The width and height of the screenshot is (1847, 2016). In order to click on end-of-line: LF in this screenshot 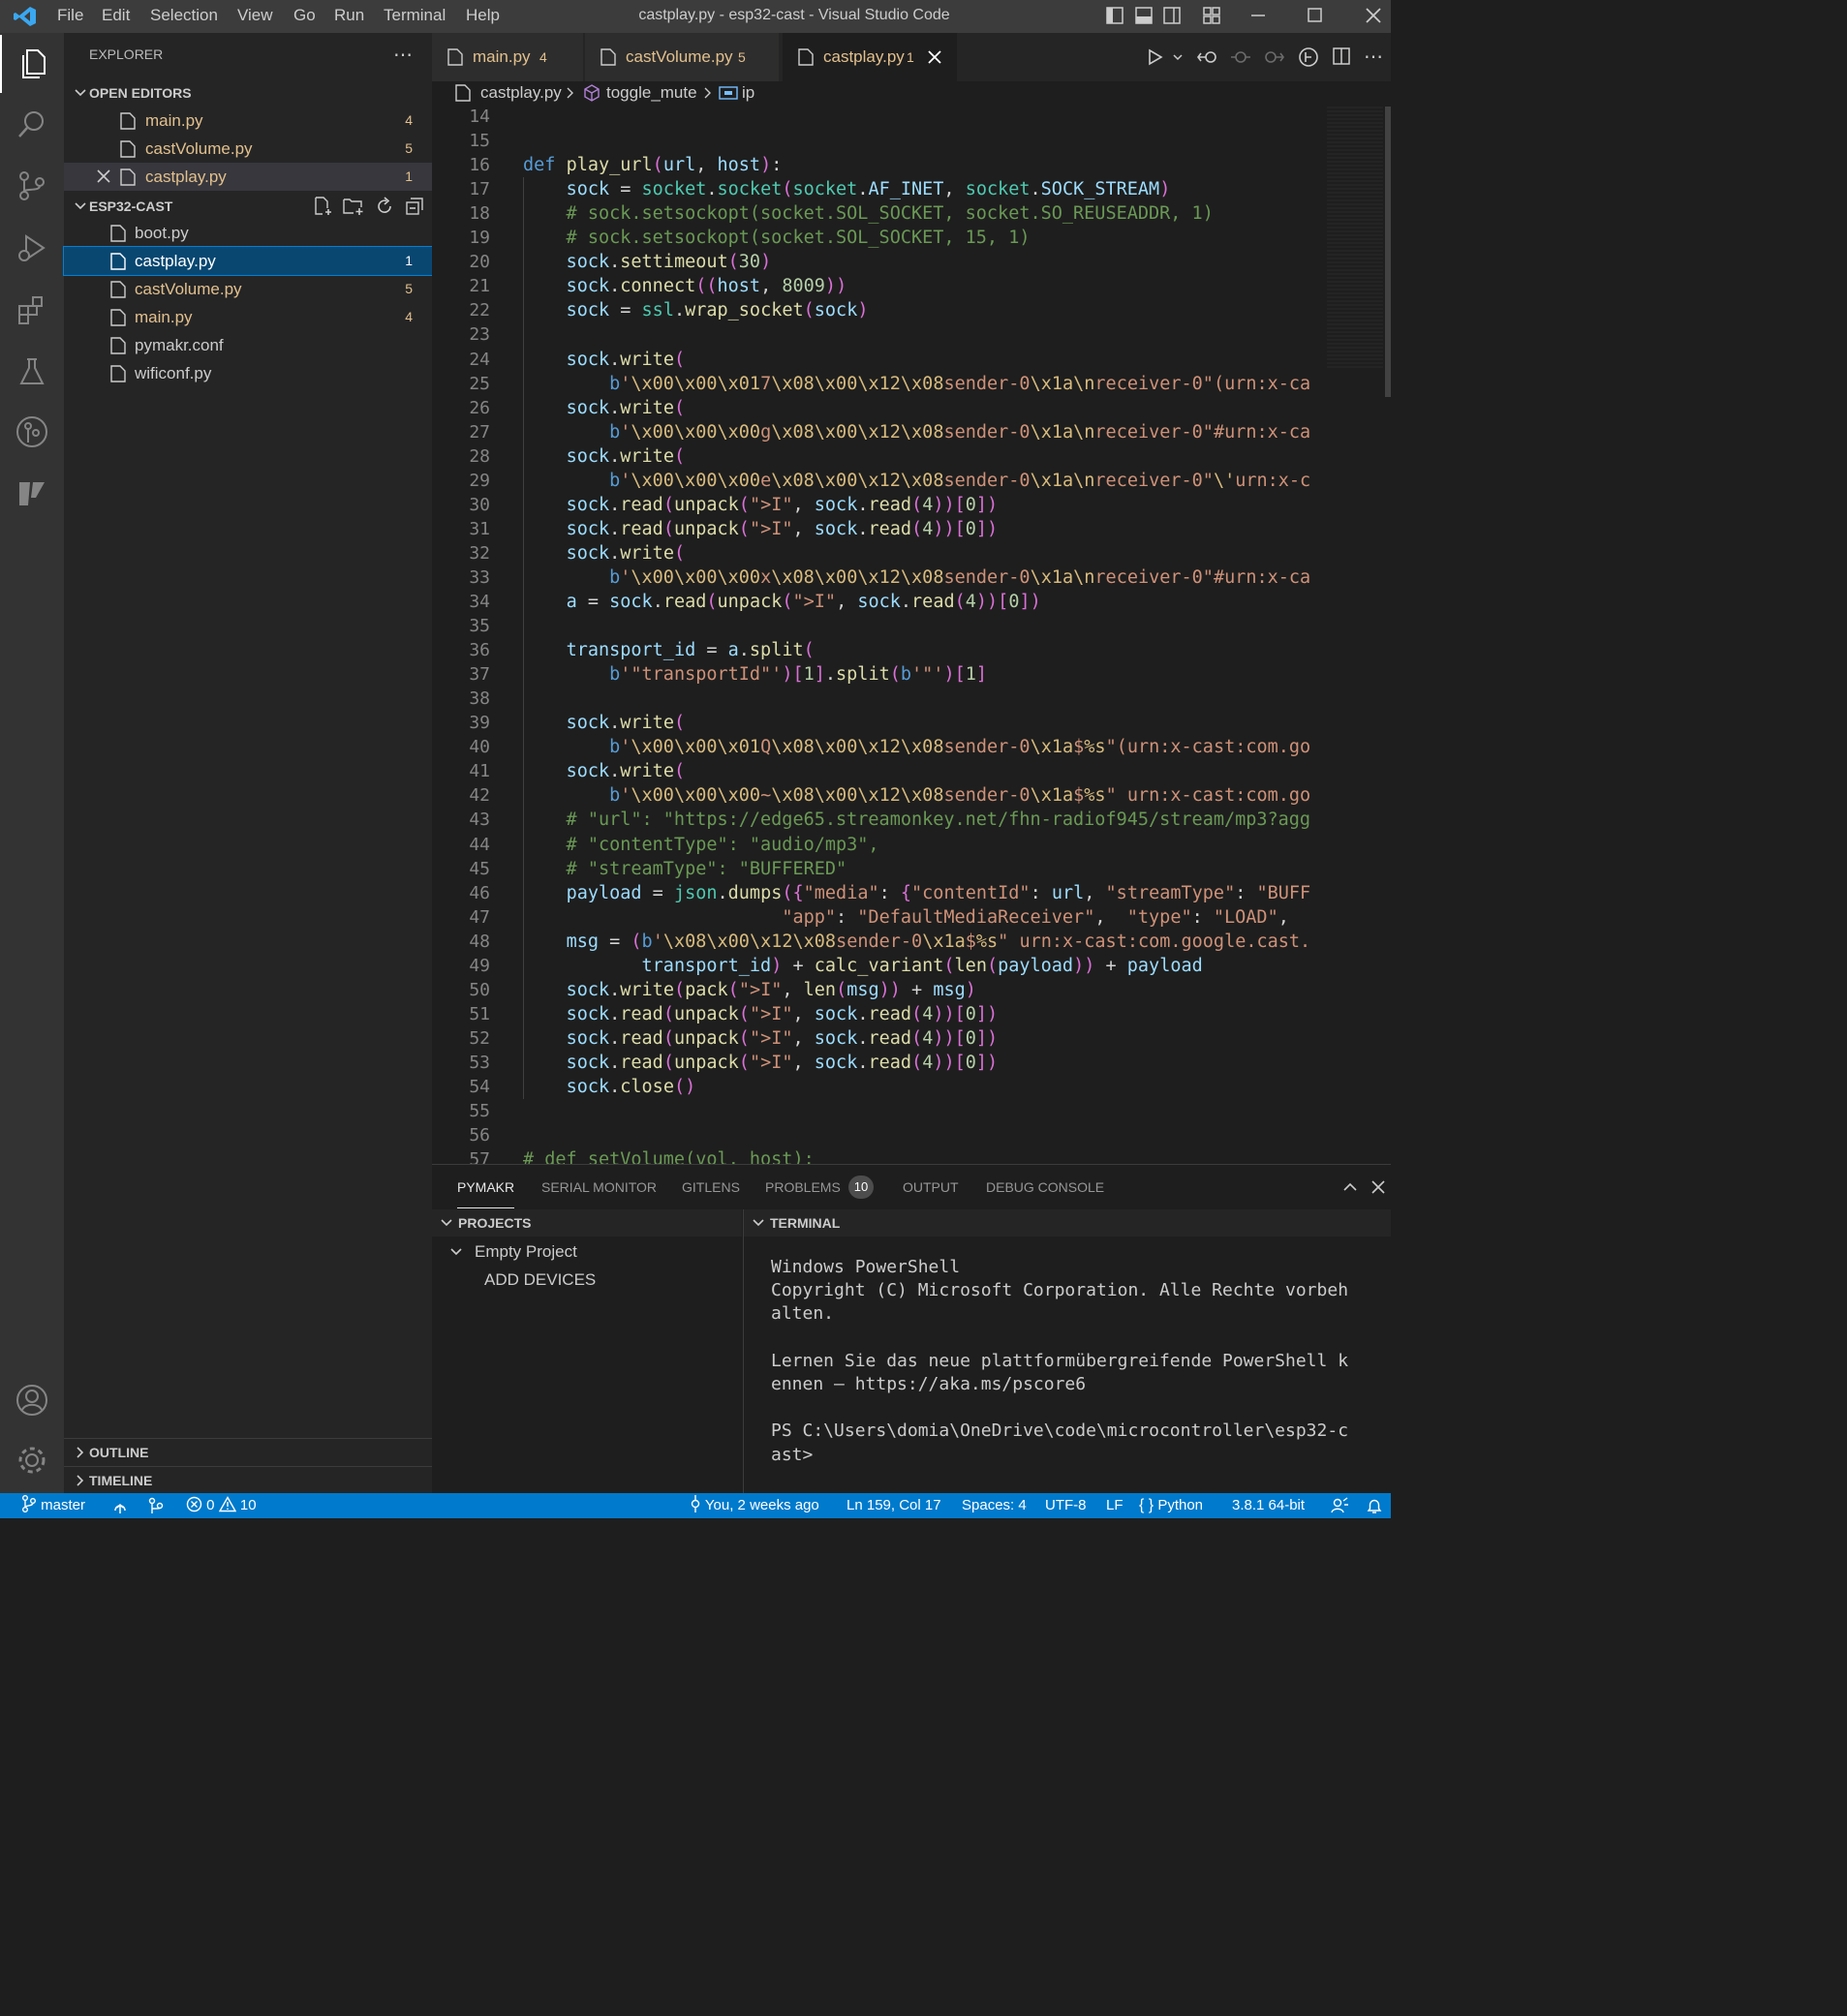, I will do `click(1115, 1506)`.